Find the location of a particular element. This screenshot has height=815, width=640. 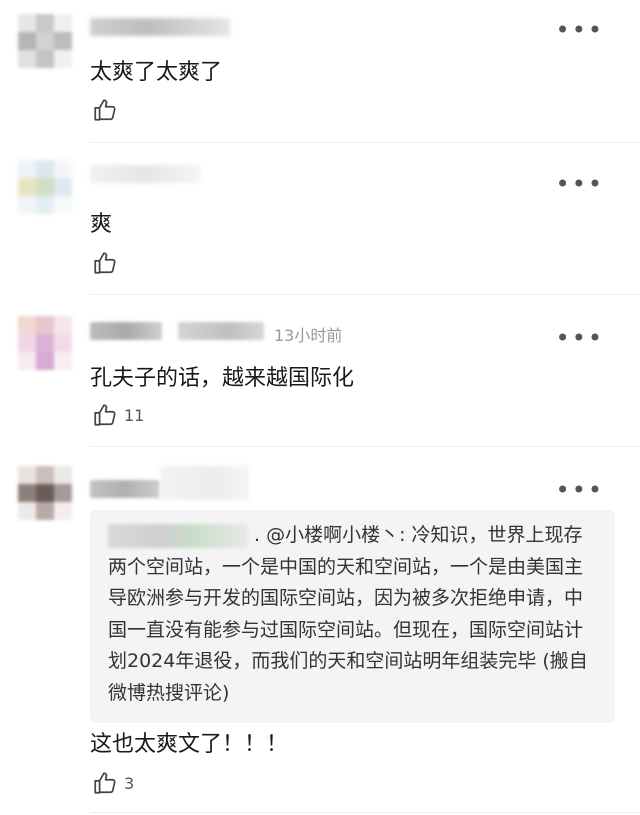

like-button: 11 is located at coordinates (118, 415).